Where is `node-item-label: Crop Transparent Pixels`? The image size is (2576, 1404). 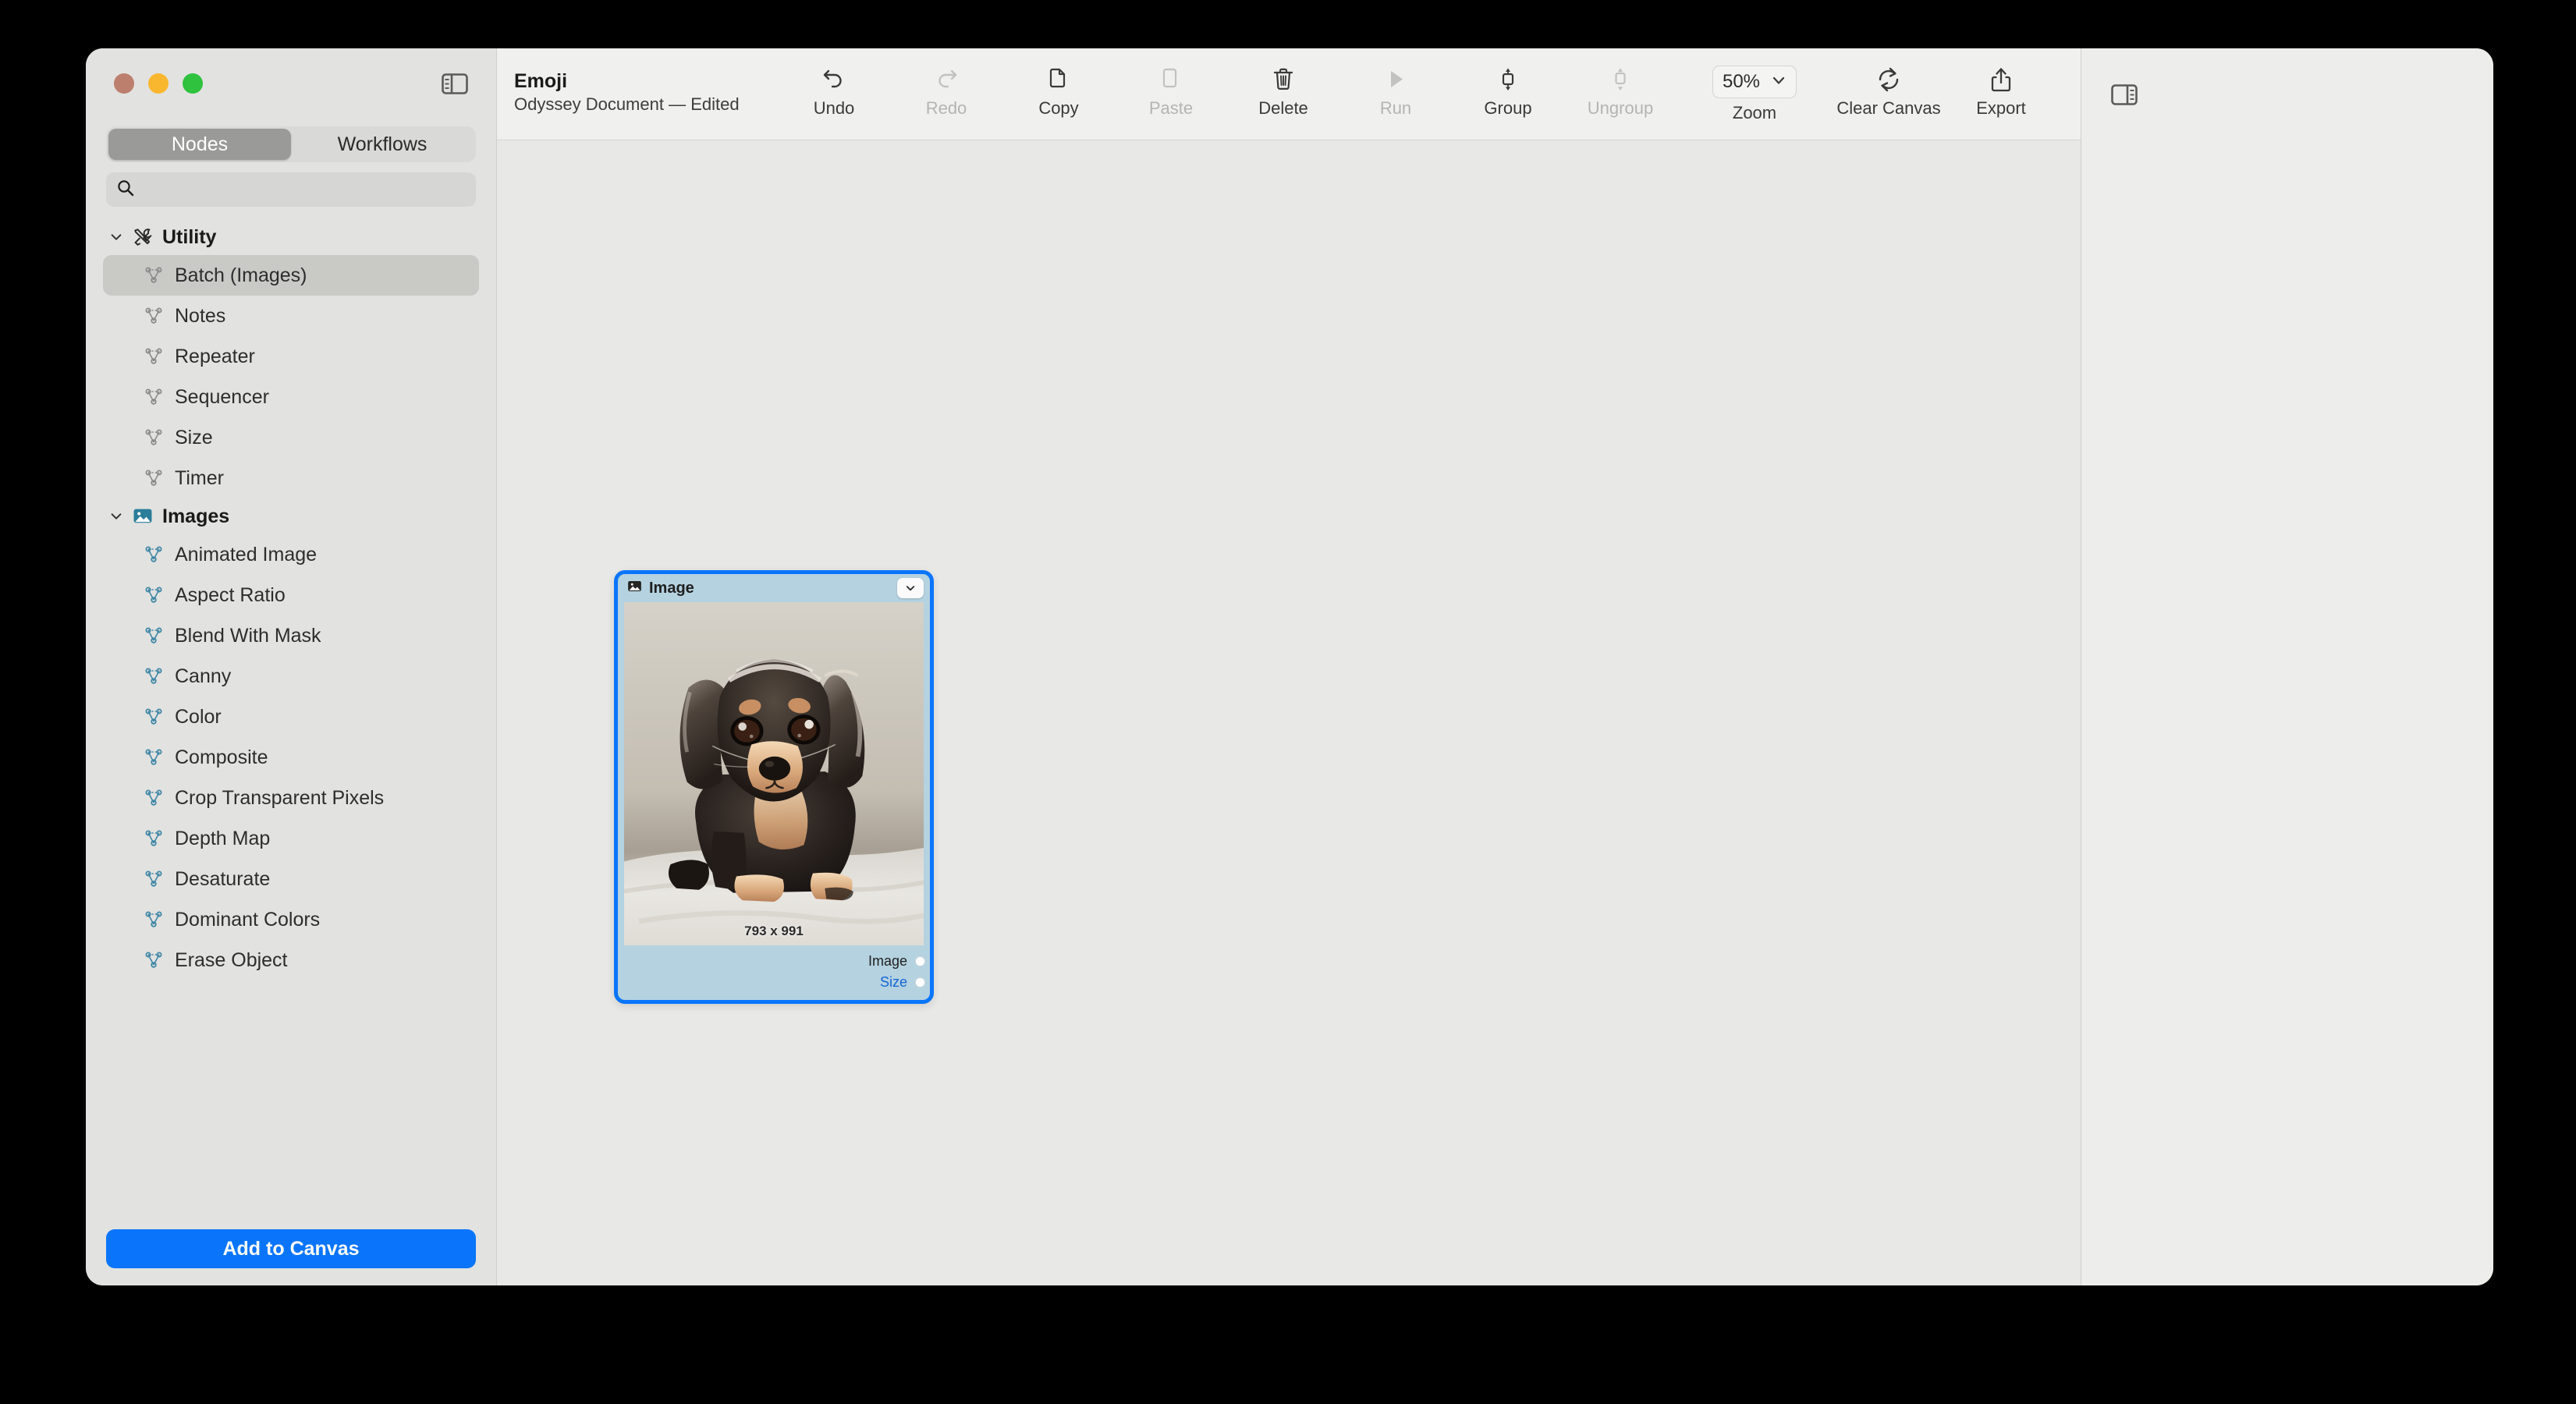 node-item-label: Crop Transparent Pixels is located at coordinates (280, 798).